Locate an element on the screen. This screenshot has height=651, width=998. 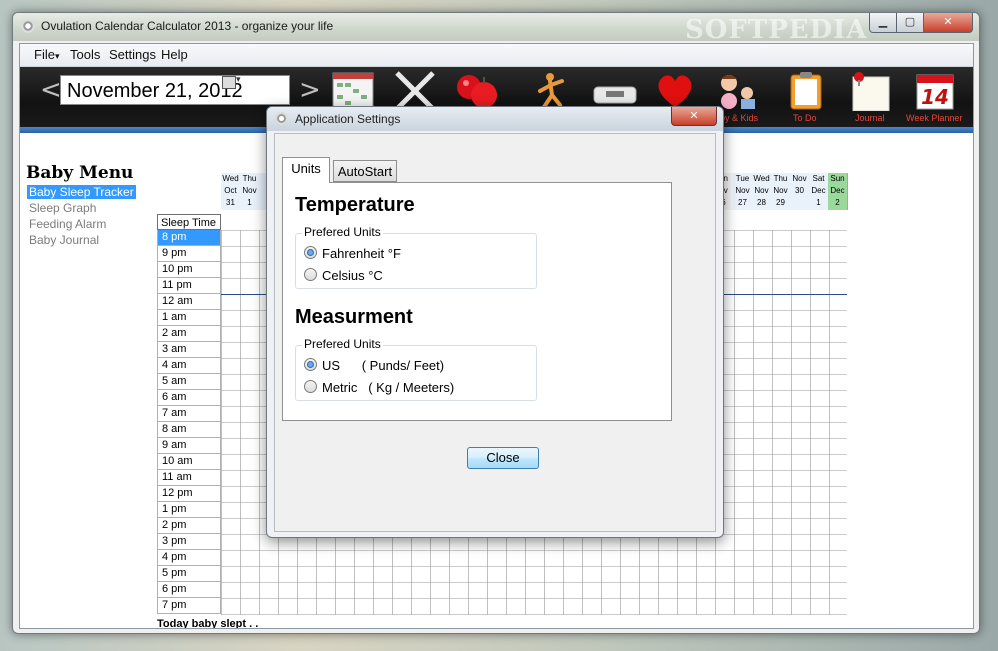
time-row: 9 am is located at coordinates (189, 446).